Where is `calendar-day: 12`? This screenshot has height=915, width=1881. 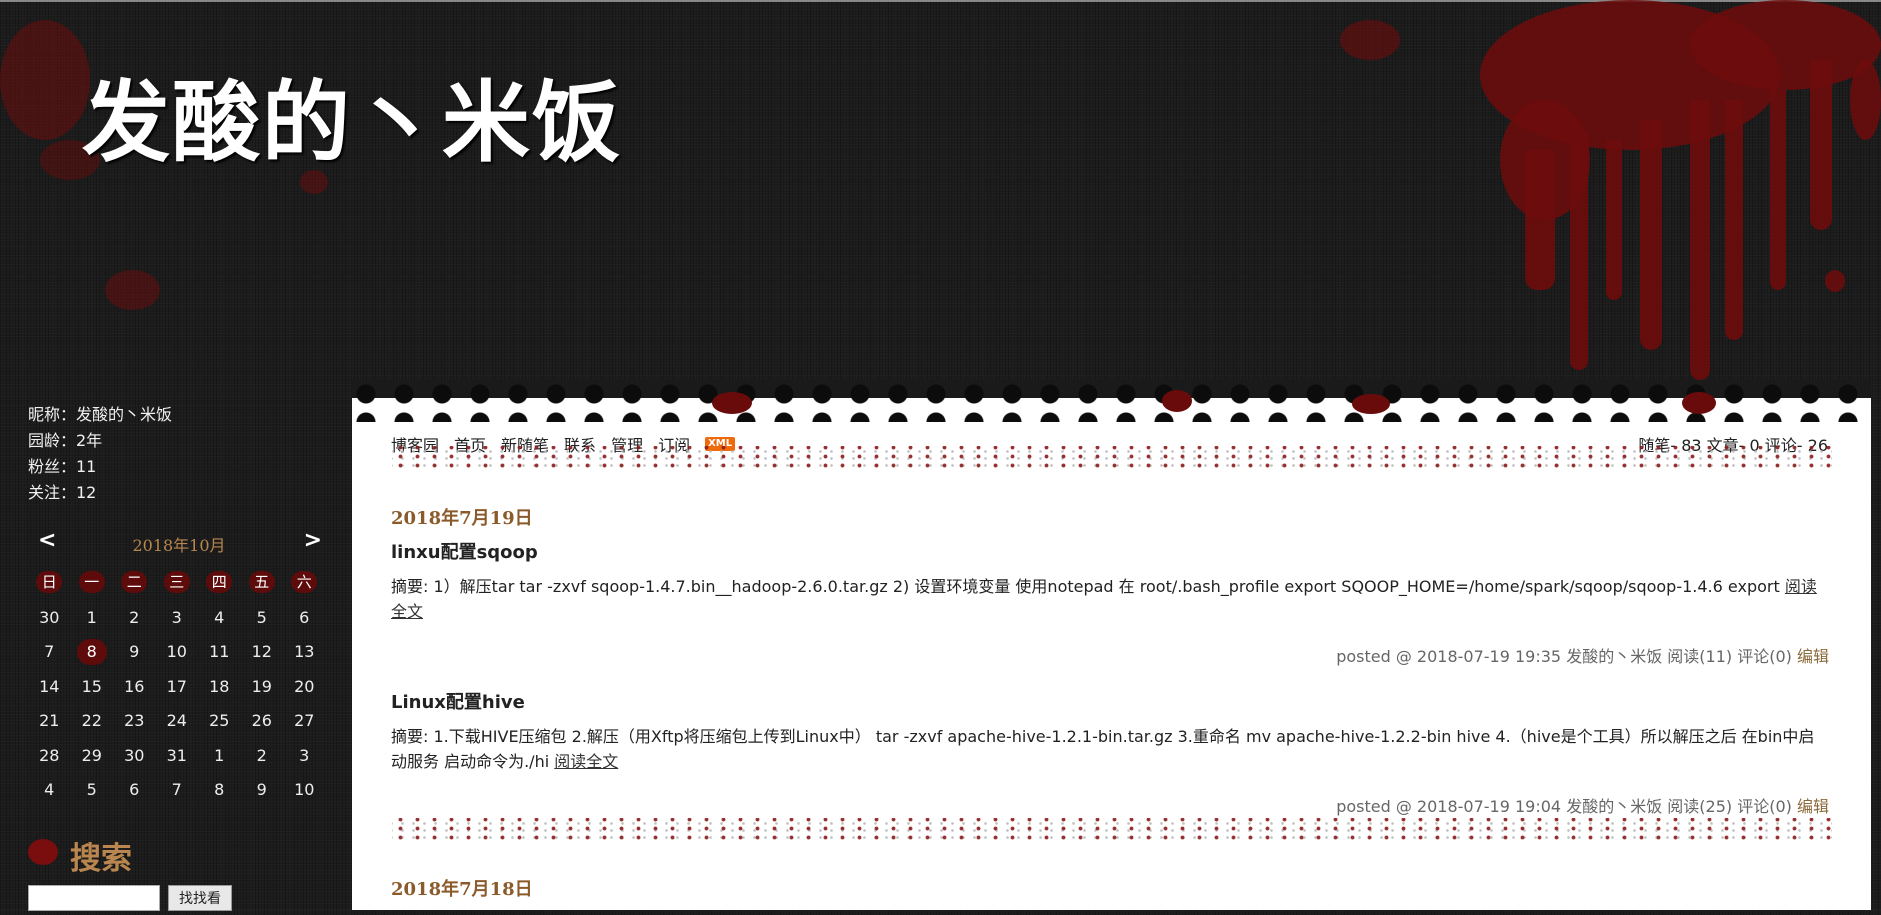
calendar-day: 12 is located at coordinates (262, 652).